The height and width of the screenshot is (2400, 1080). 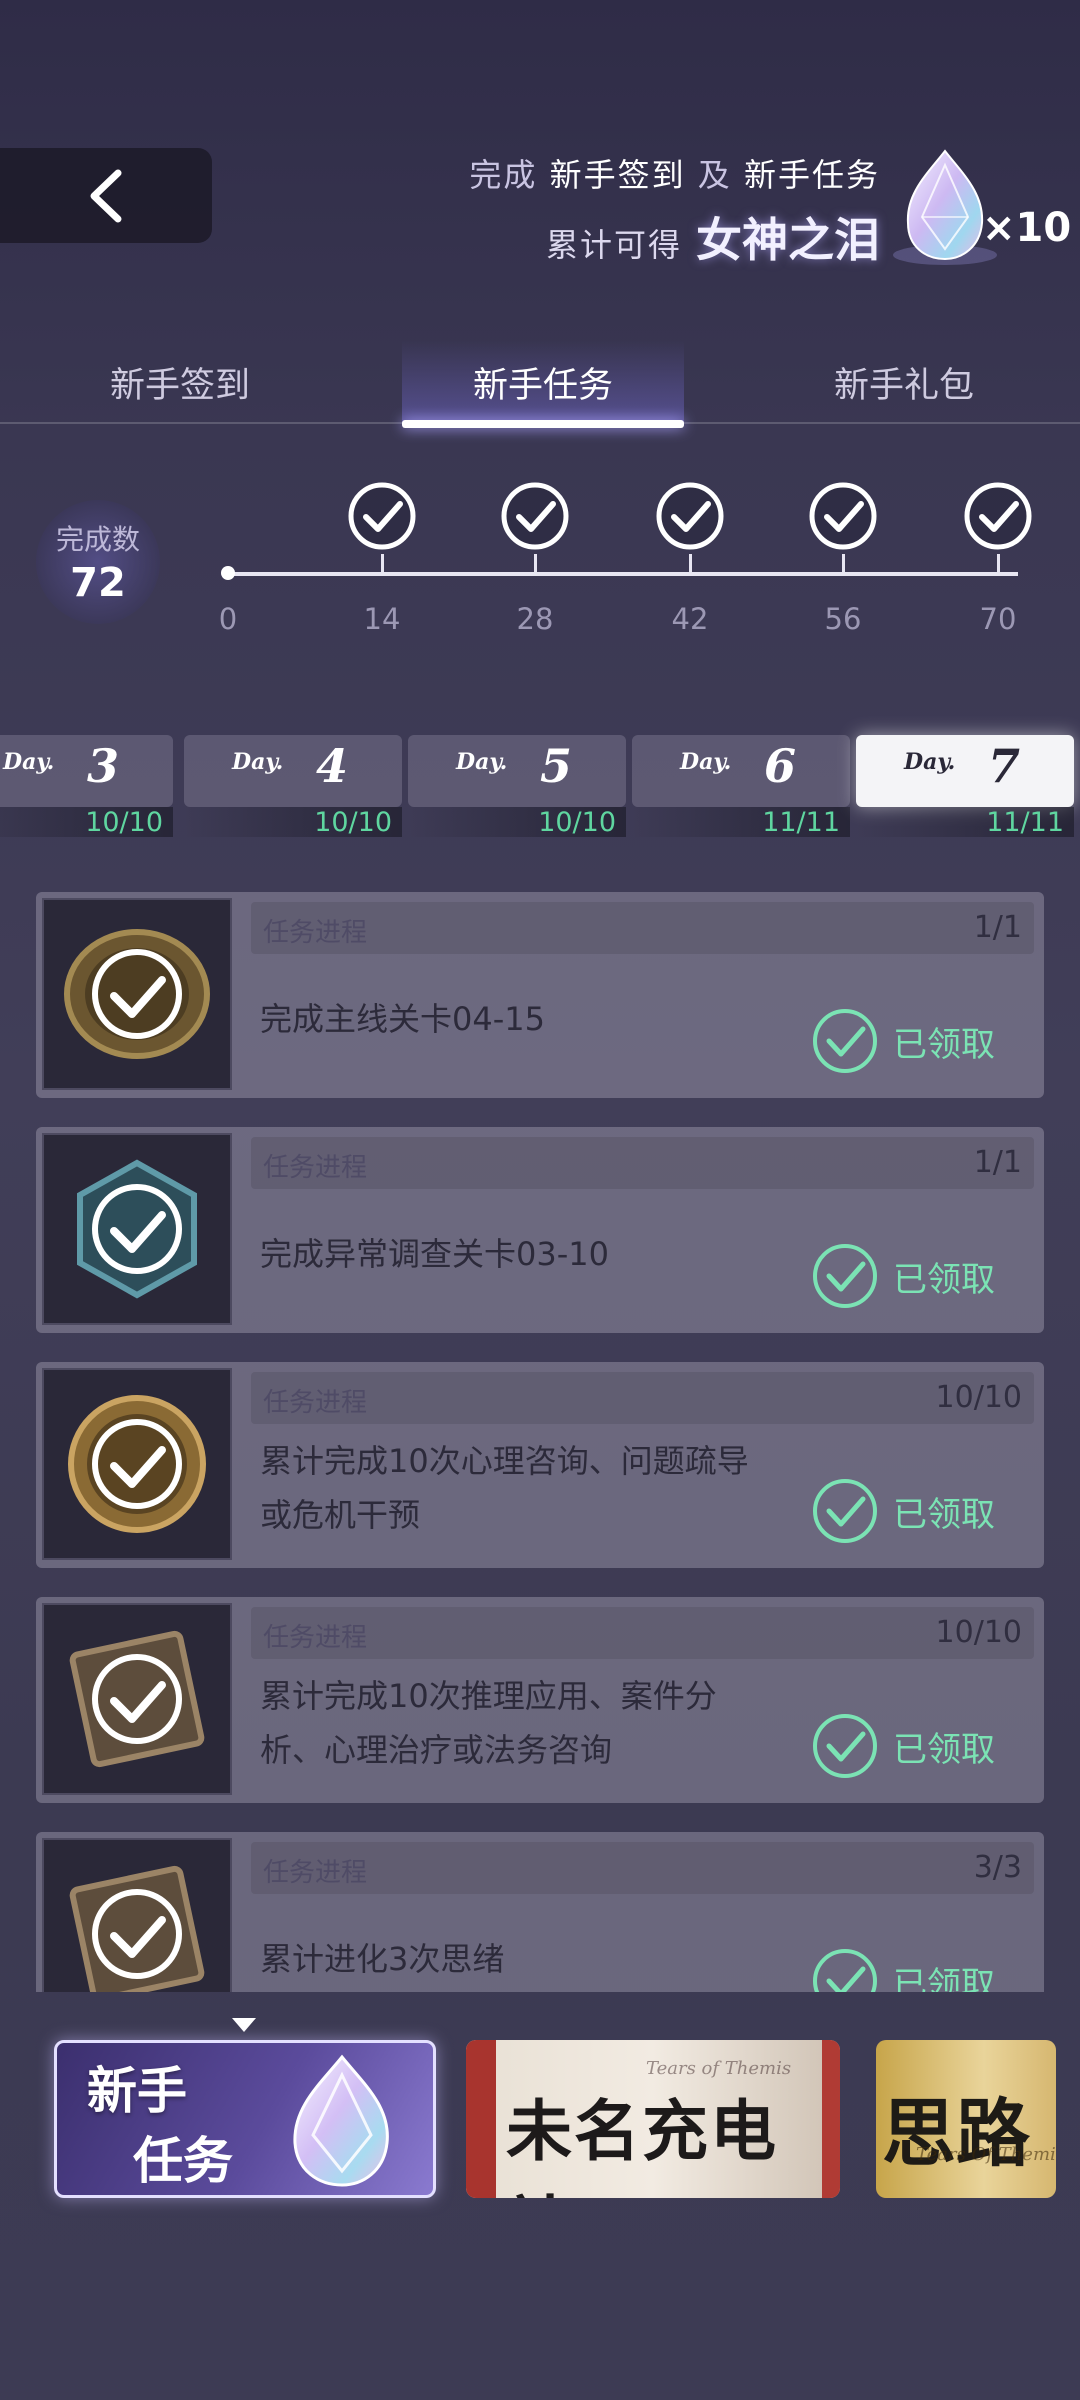 I want to click on hexagon-badge-icon, so click(x=137, y=1229).